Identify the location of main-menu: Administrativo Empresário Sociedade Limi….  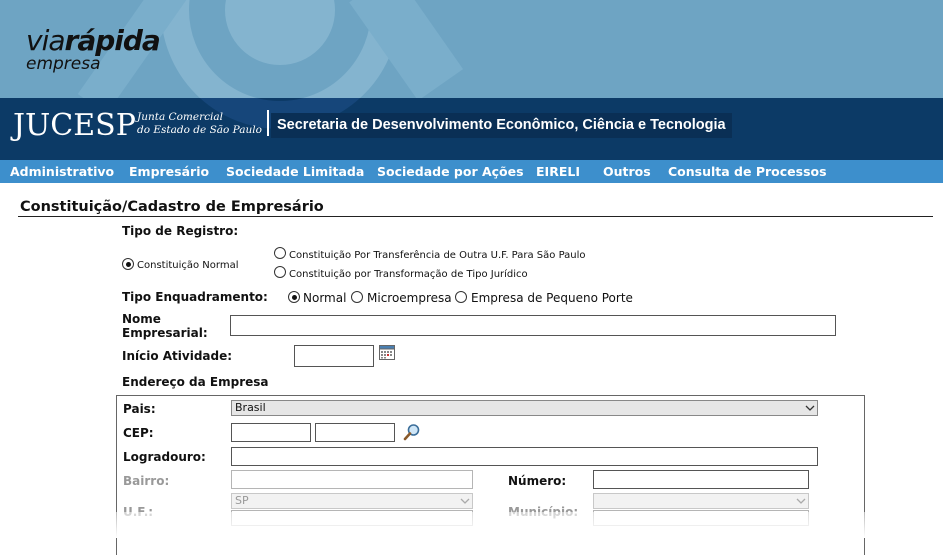
(471, 171).